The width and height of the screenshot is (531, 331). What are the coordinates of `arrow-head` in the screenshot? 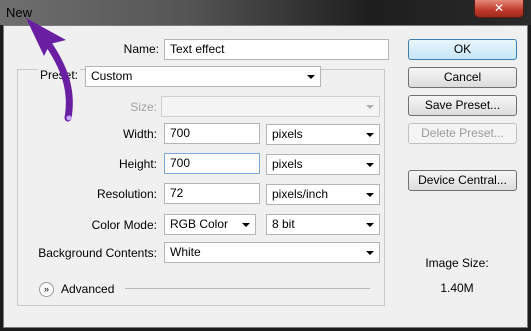 It's located at (46, 37).